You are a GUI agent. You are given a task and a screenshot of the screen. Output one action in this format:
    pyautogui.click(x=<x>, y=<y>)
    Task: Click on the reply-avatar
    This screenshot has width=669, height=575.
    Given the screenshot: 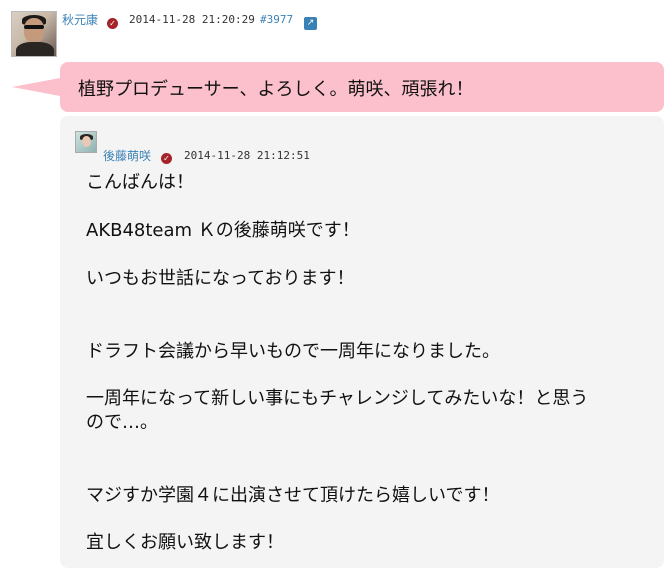 What is the action you would take?
    pyautogui.click(x=86, y=142)
    